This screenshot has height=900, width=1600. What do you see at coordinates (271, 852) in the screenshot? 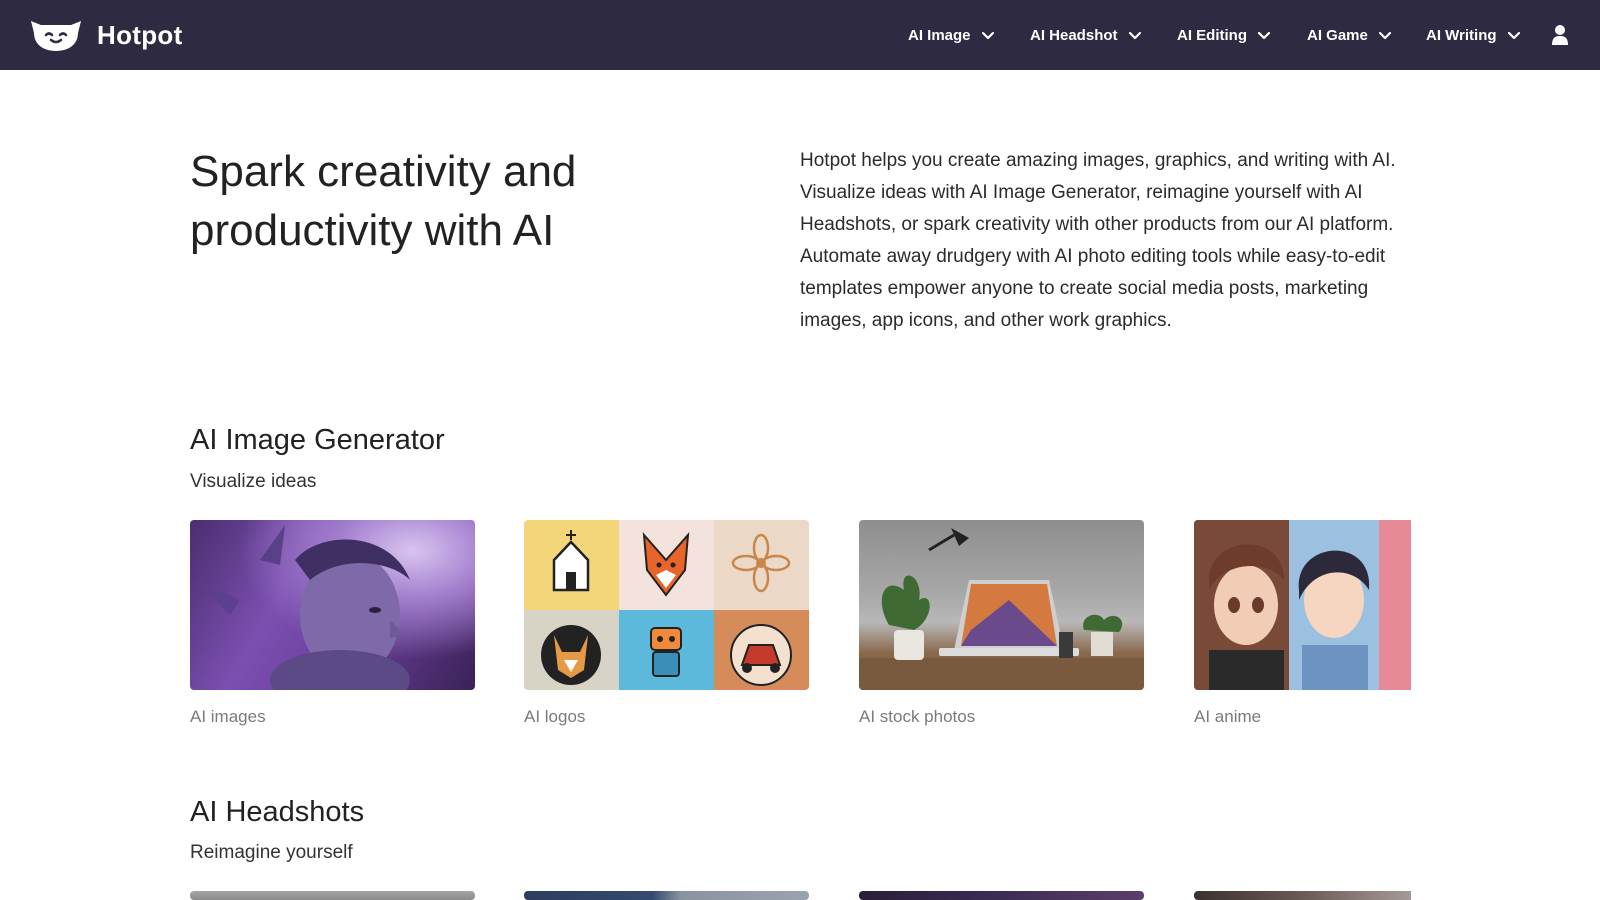
I see `section-subtitle: Reimagine yourself` at bounding box center [271, 852].